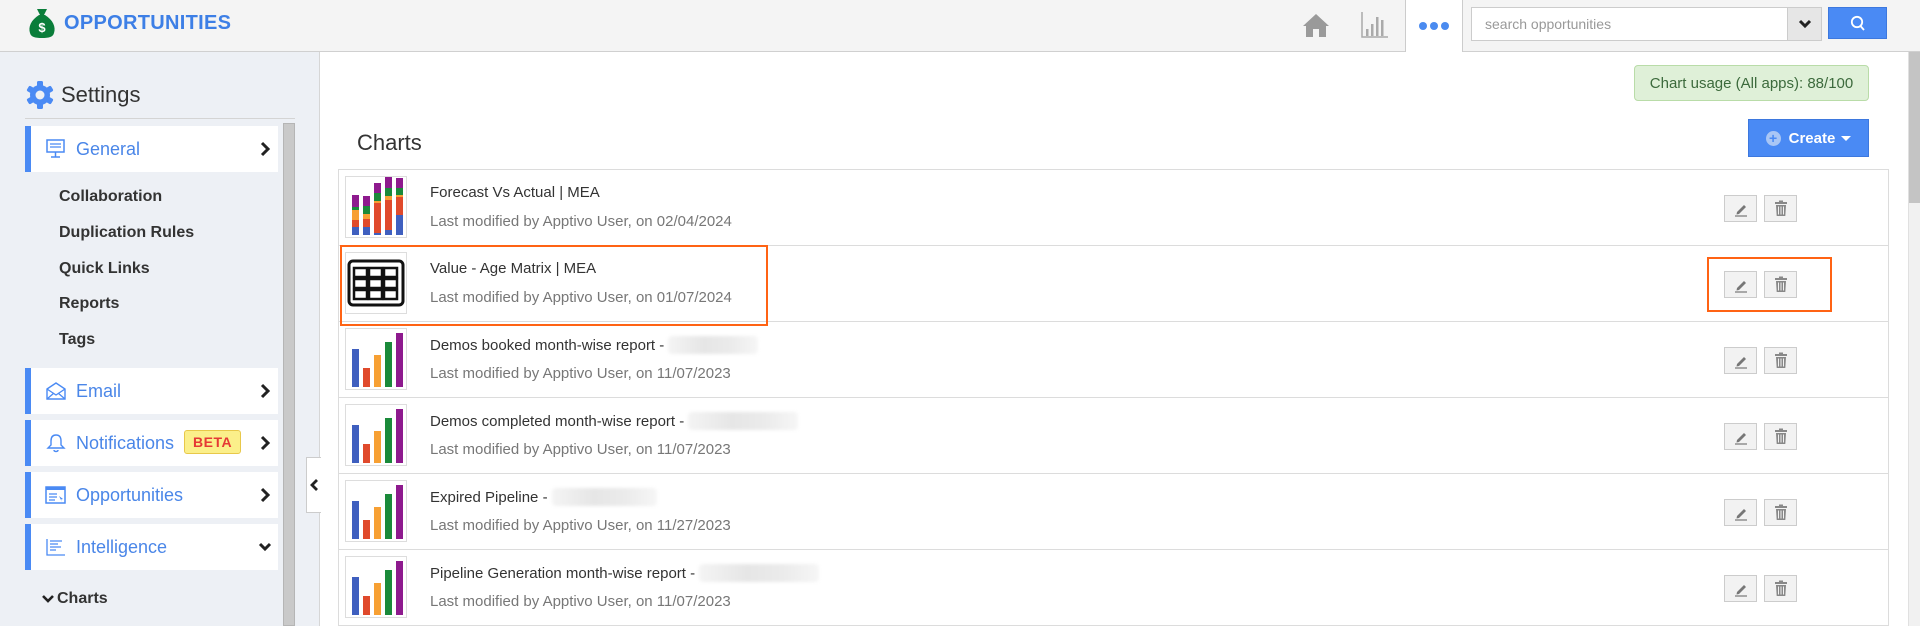 Image resolution: width=1920 pixels, height=626 pixels. Describe the element at coordinates (82, 598) in the screenshot. I see `charts-label: Charts` at that location.